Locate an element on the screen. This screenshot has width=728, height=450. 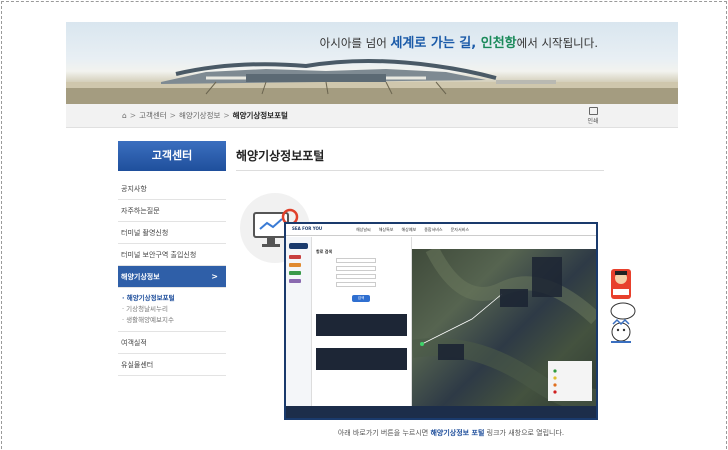
screenshot-nav-item: 해상특보 is located at coordinates (386, 229).